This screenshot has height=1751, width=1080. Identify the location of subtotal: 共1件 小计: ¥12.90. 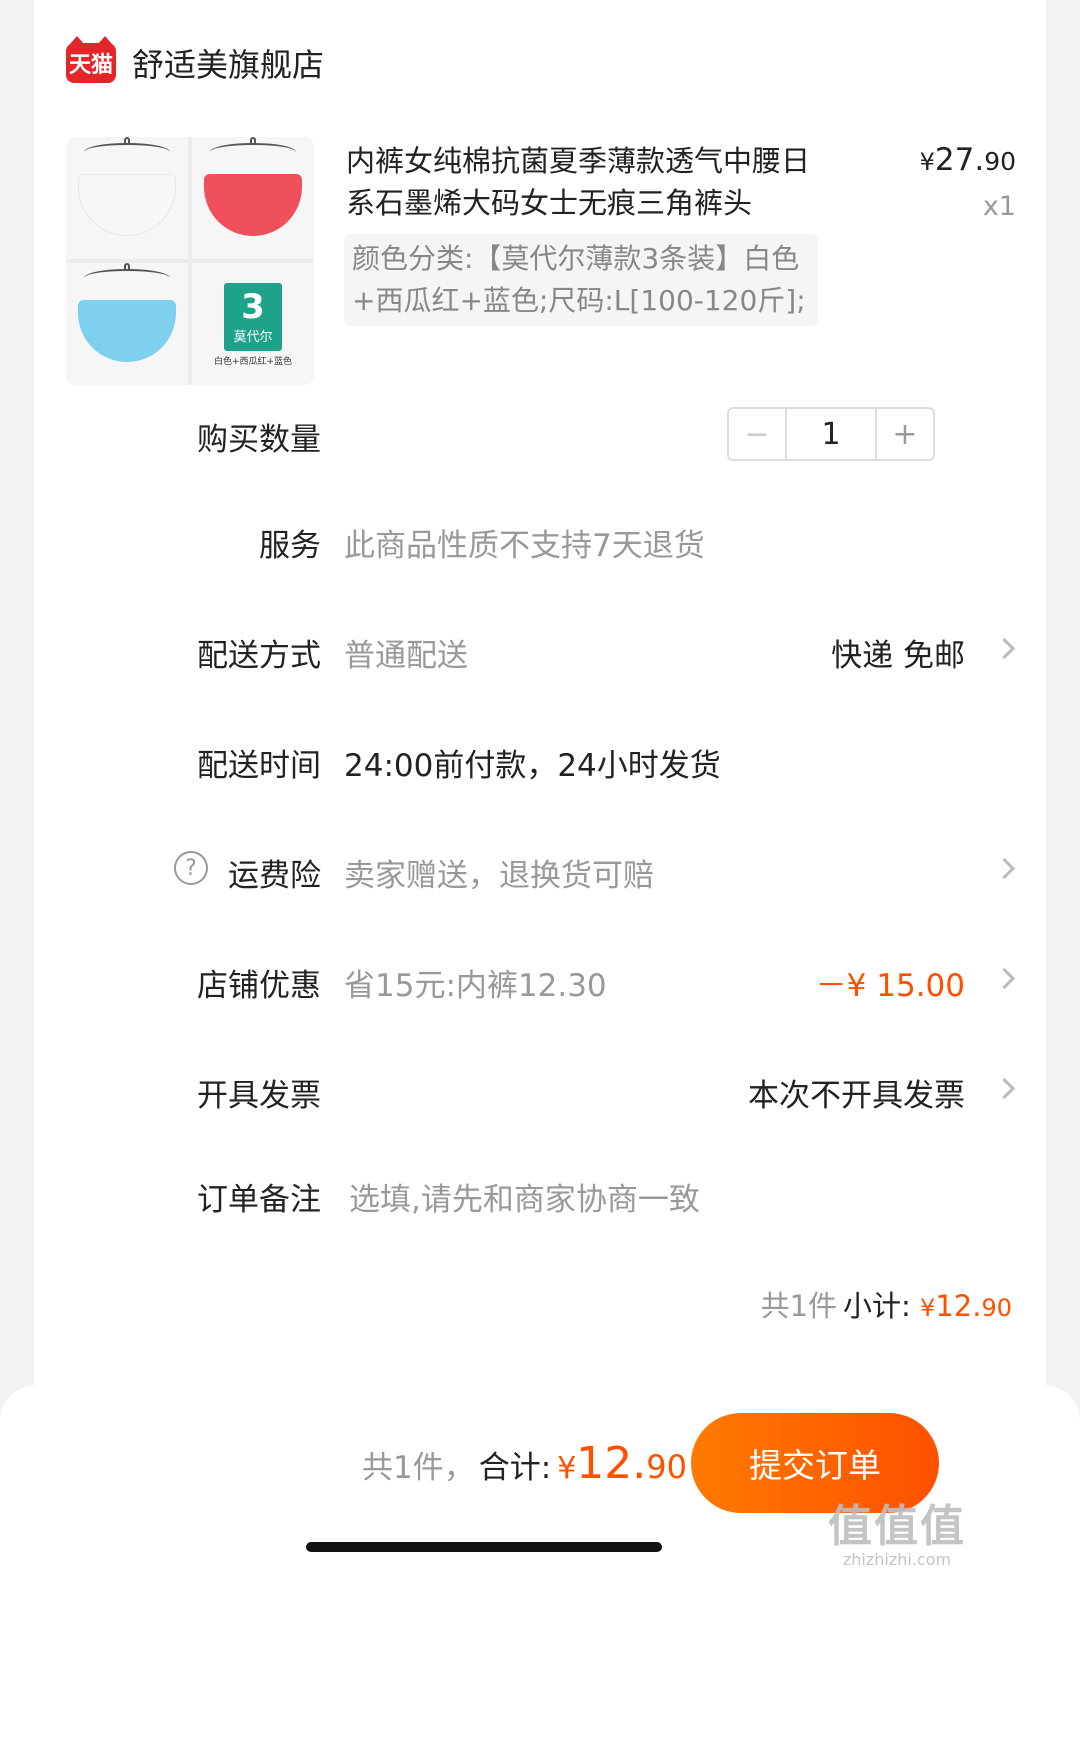
(886, 1304).